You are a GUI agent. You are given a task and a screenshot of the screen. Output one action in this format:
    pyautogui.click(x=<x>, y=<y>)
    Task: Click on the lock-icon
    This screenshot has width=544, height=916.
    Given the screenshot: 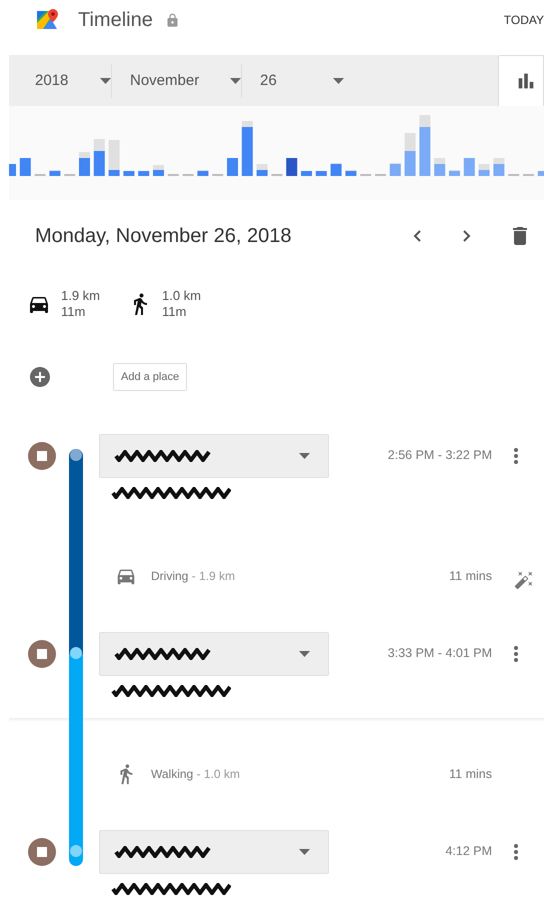 What is the action you would take?
    pyautogui.click(x=172, y=20)
    